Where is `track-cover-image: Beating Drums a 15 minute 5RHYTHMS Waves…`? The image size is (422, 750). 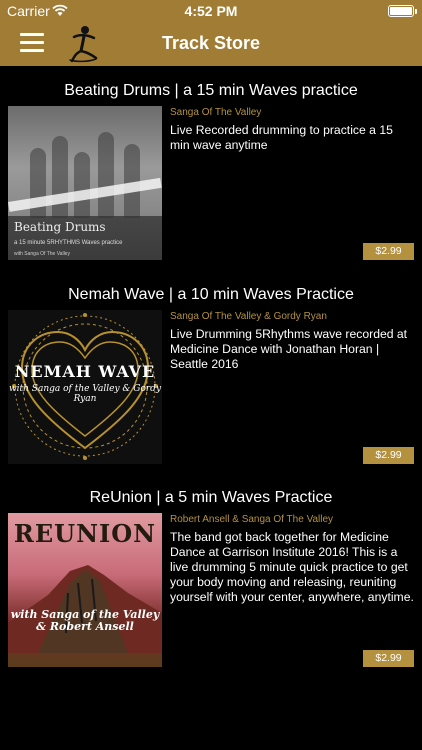
track-cover-image: Beating Drums a 15 minute 5RHYTHMS Waves… is located at coordinates (85, 183).